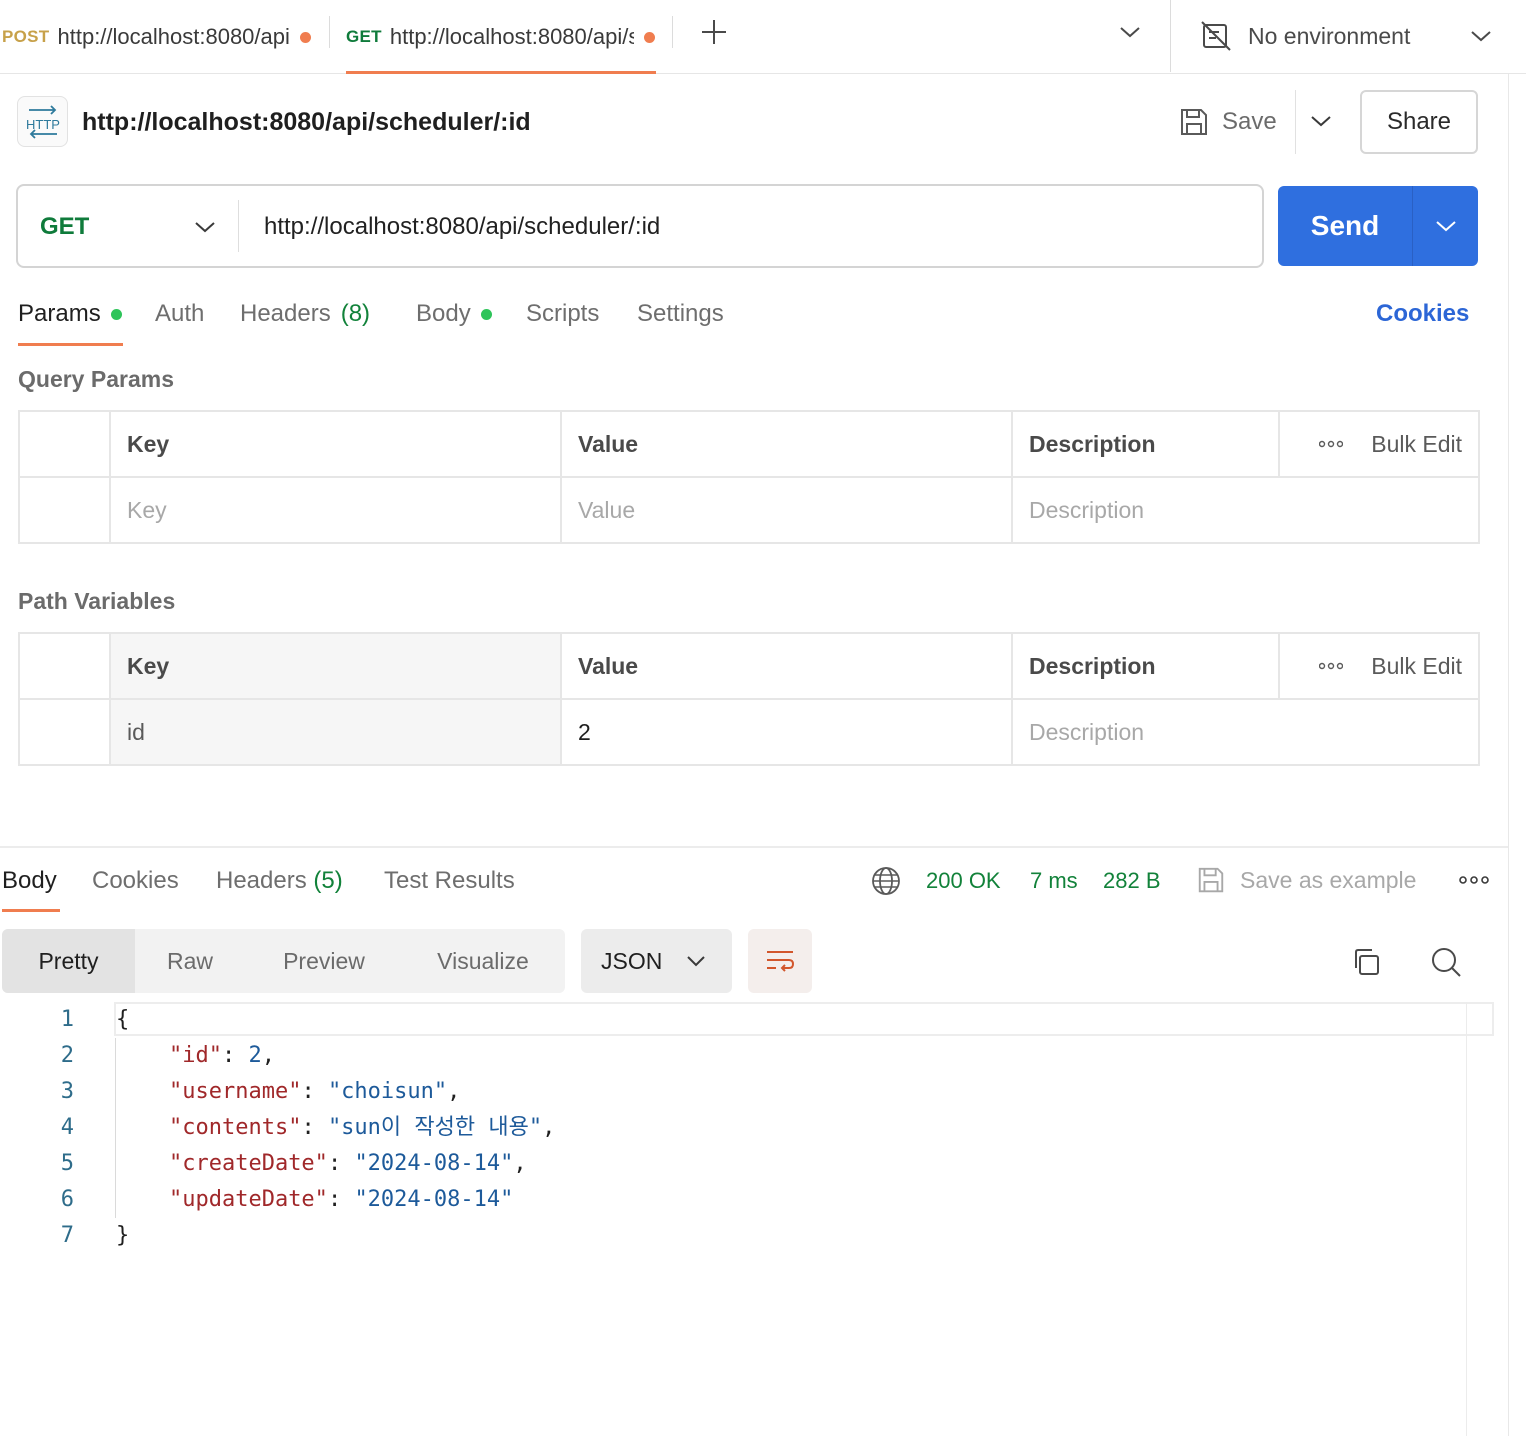 This screenshot has width=1526, height=1436. What do you see at coordinates (1295, 122) in the screenshot?
I see `save-split-divider` at bounding box center [1295, 122].